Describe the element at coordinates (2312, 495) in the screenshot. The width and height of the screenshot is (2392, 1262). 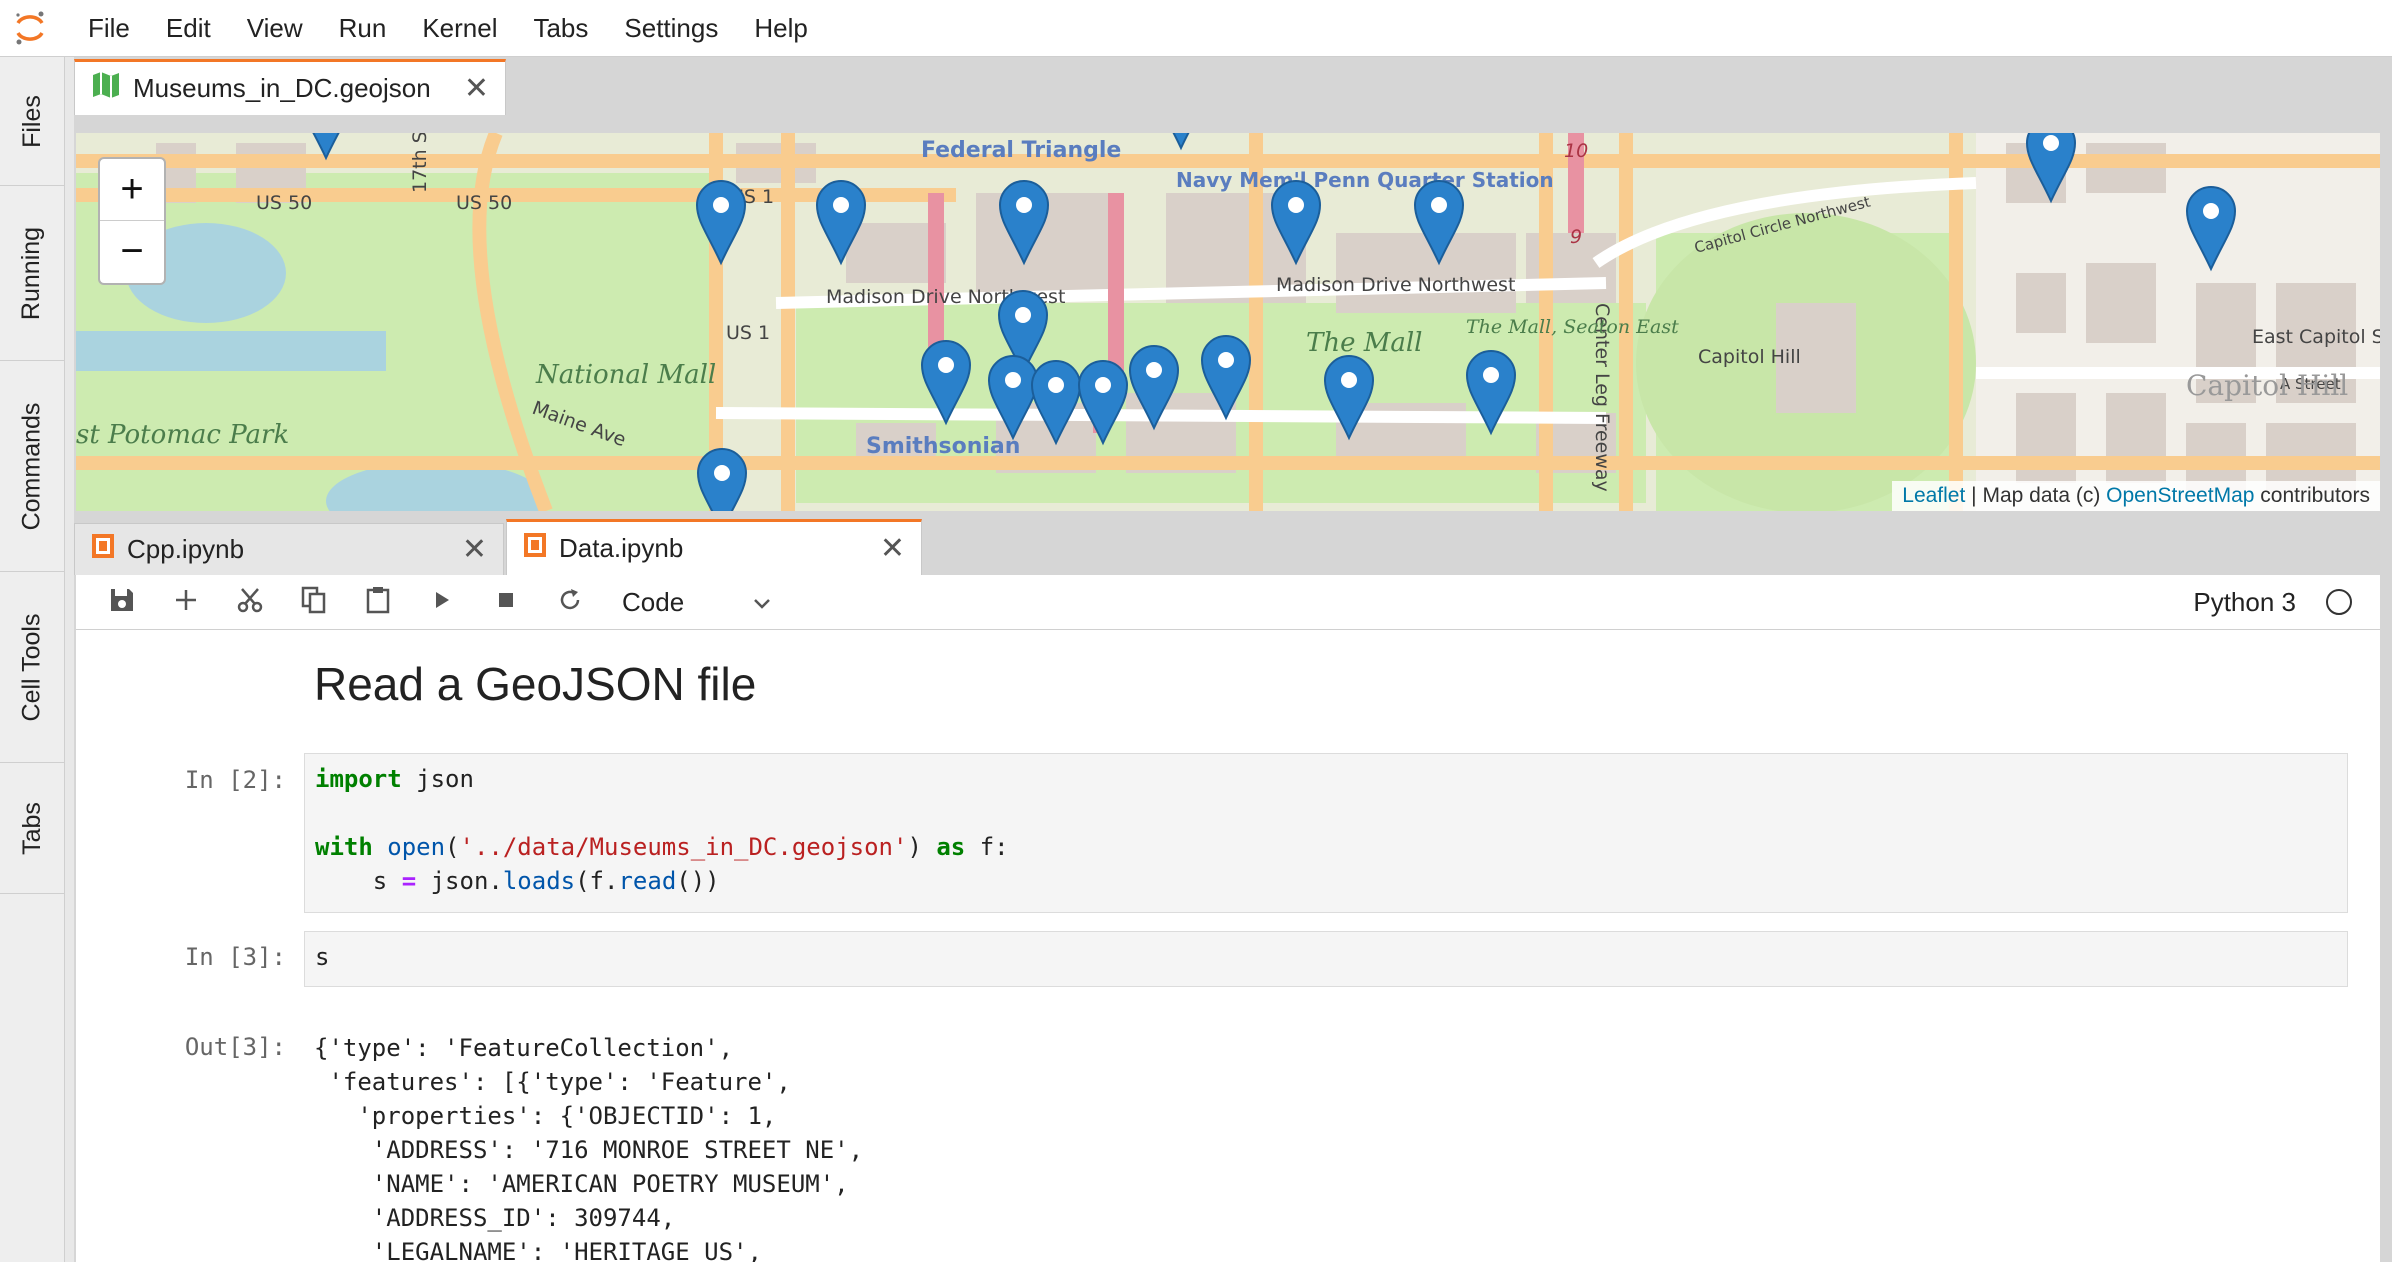
I see `attribution-suffix: contributors` at that location.